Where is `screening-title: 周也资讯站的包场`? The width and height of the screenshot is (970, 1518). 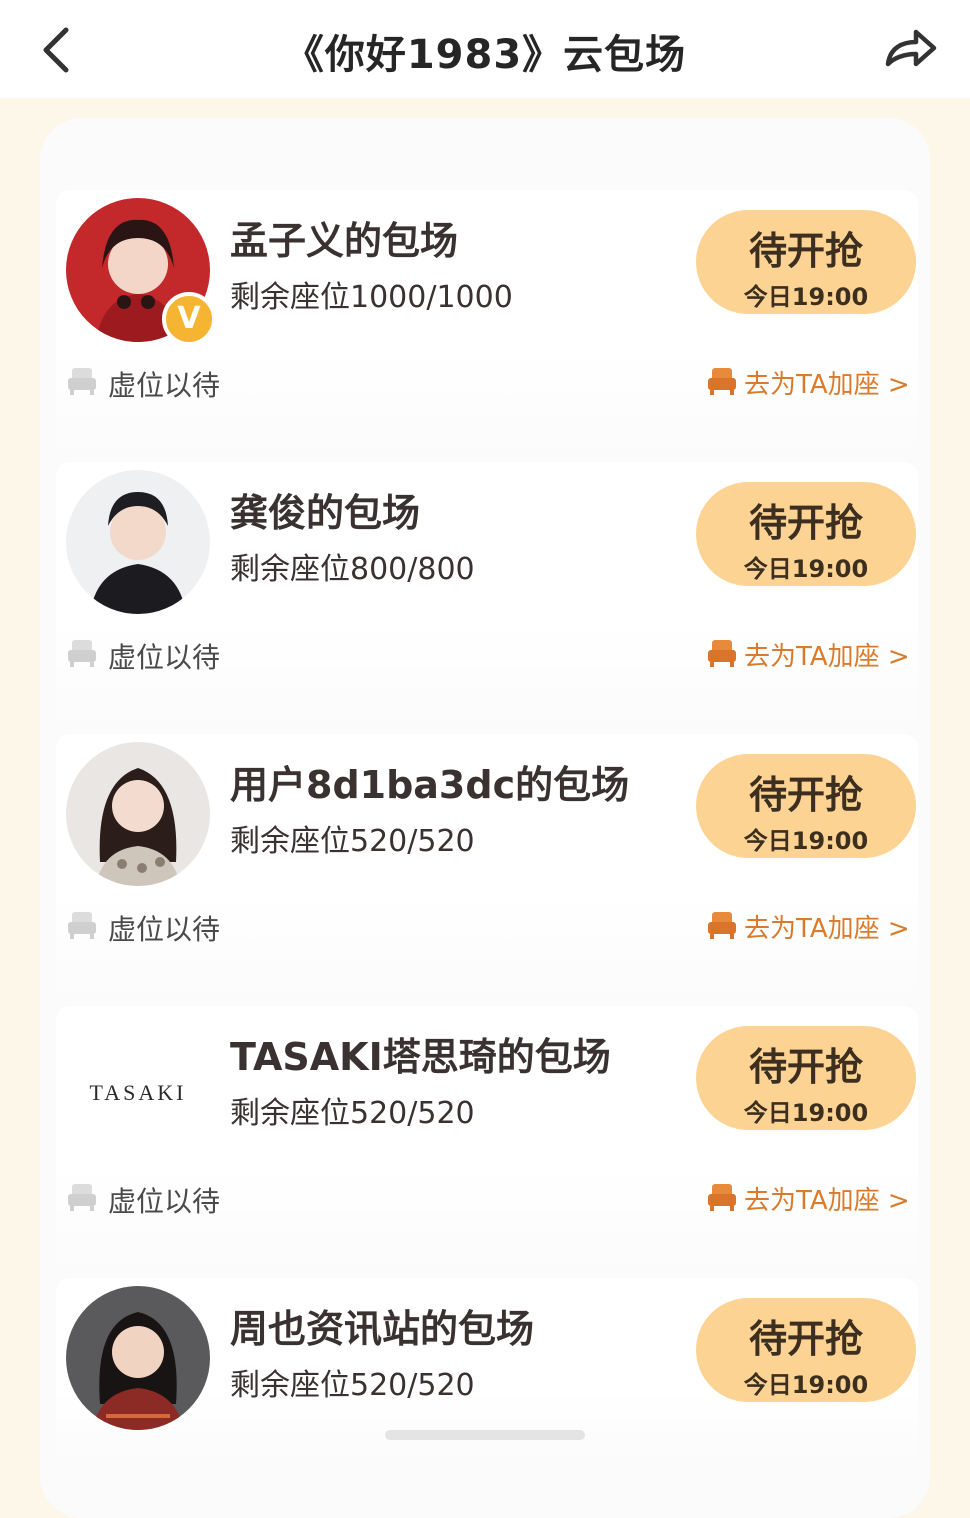
screening-title: 周也资讯站的包场 is located at coordinates (382, 1329).